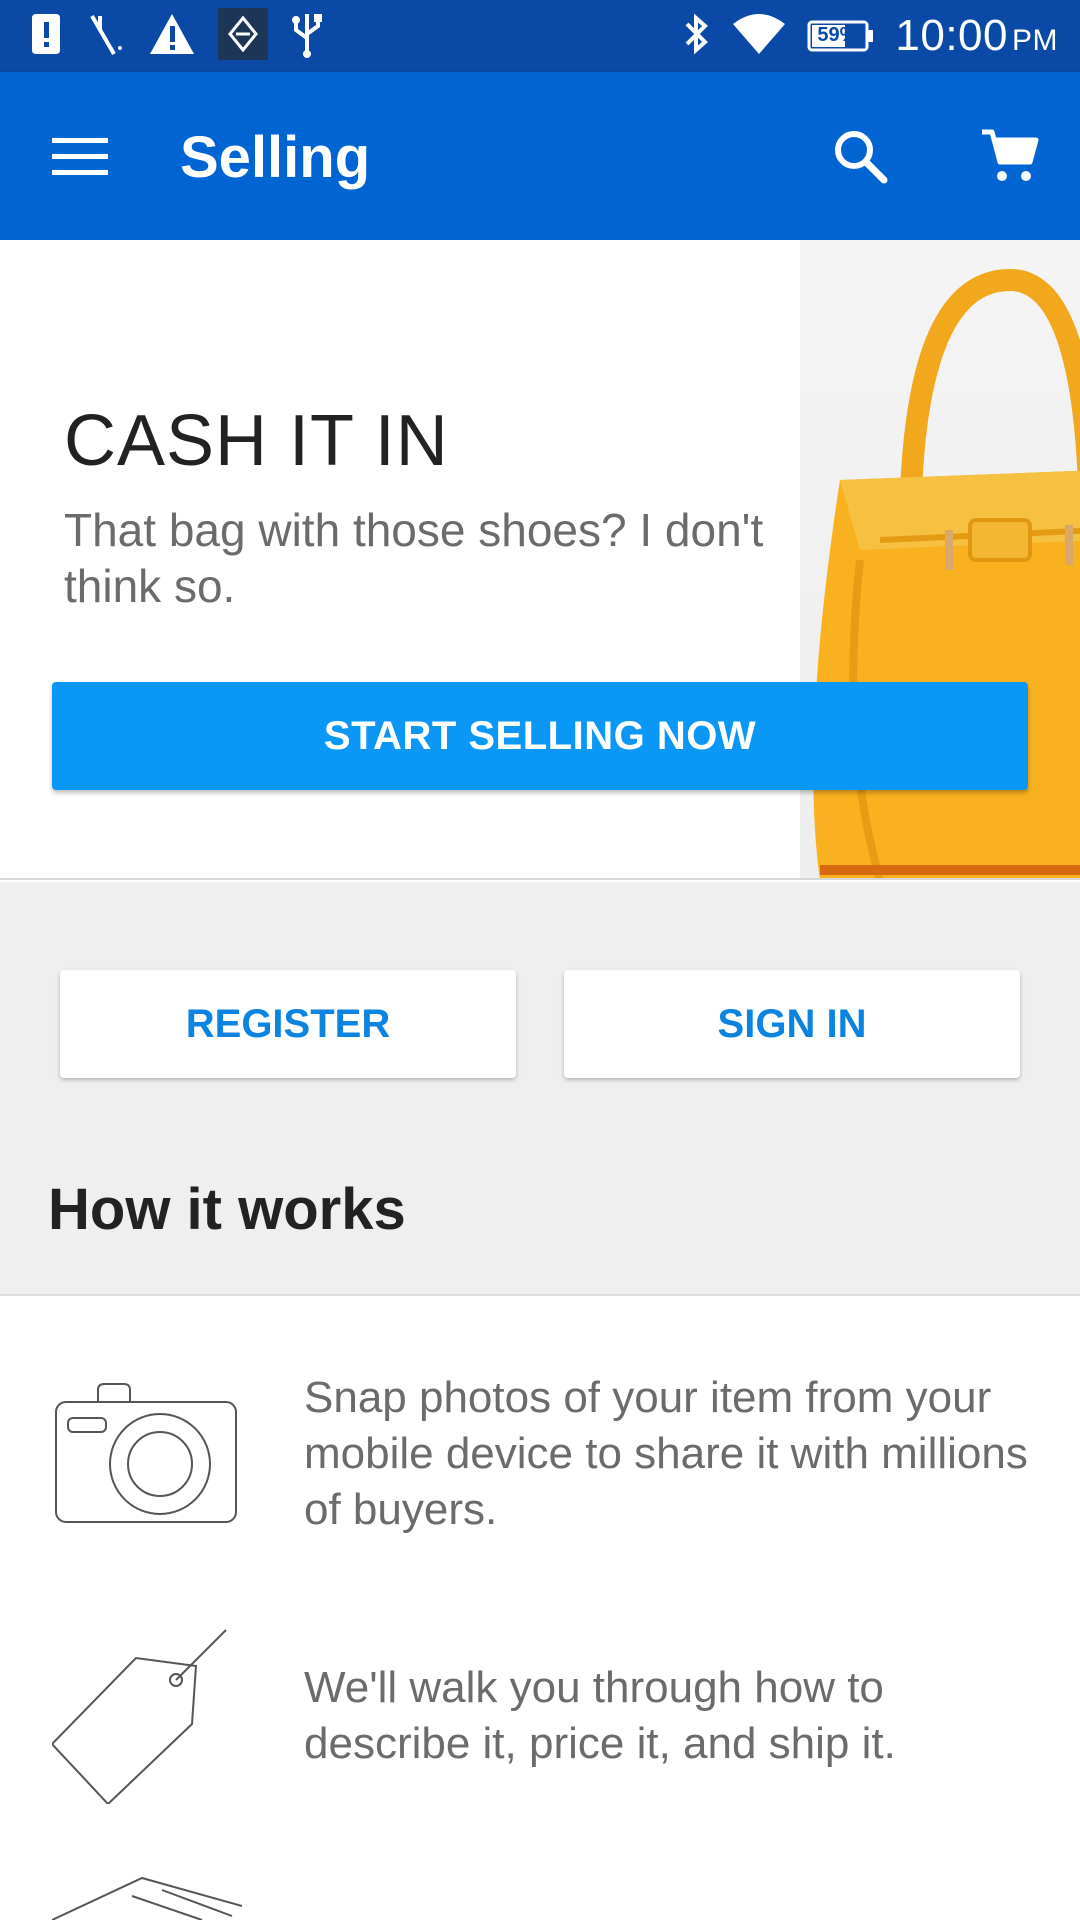  I want to click on sign-in-button: SIGN IN, so click(792, 1024).